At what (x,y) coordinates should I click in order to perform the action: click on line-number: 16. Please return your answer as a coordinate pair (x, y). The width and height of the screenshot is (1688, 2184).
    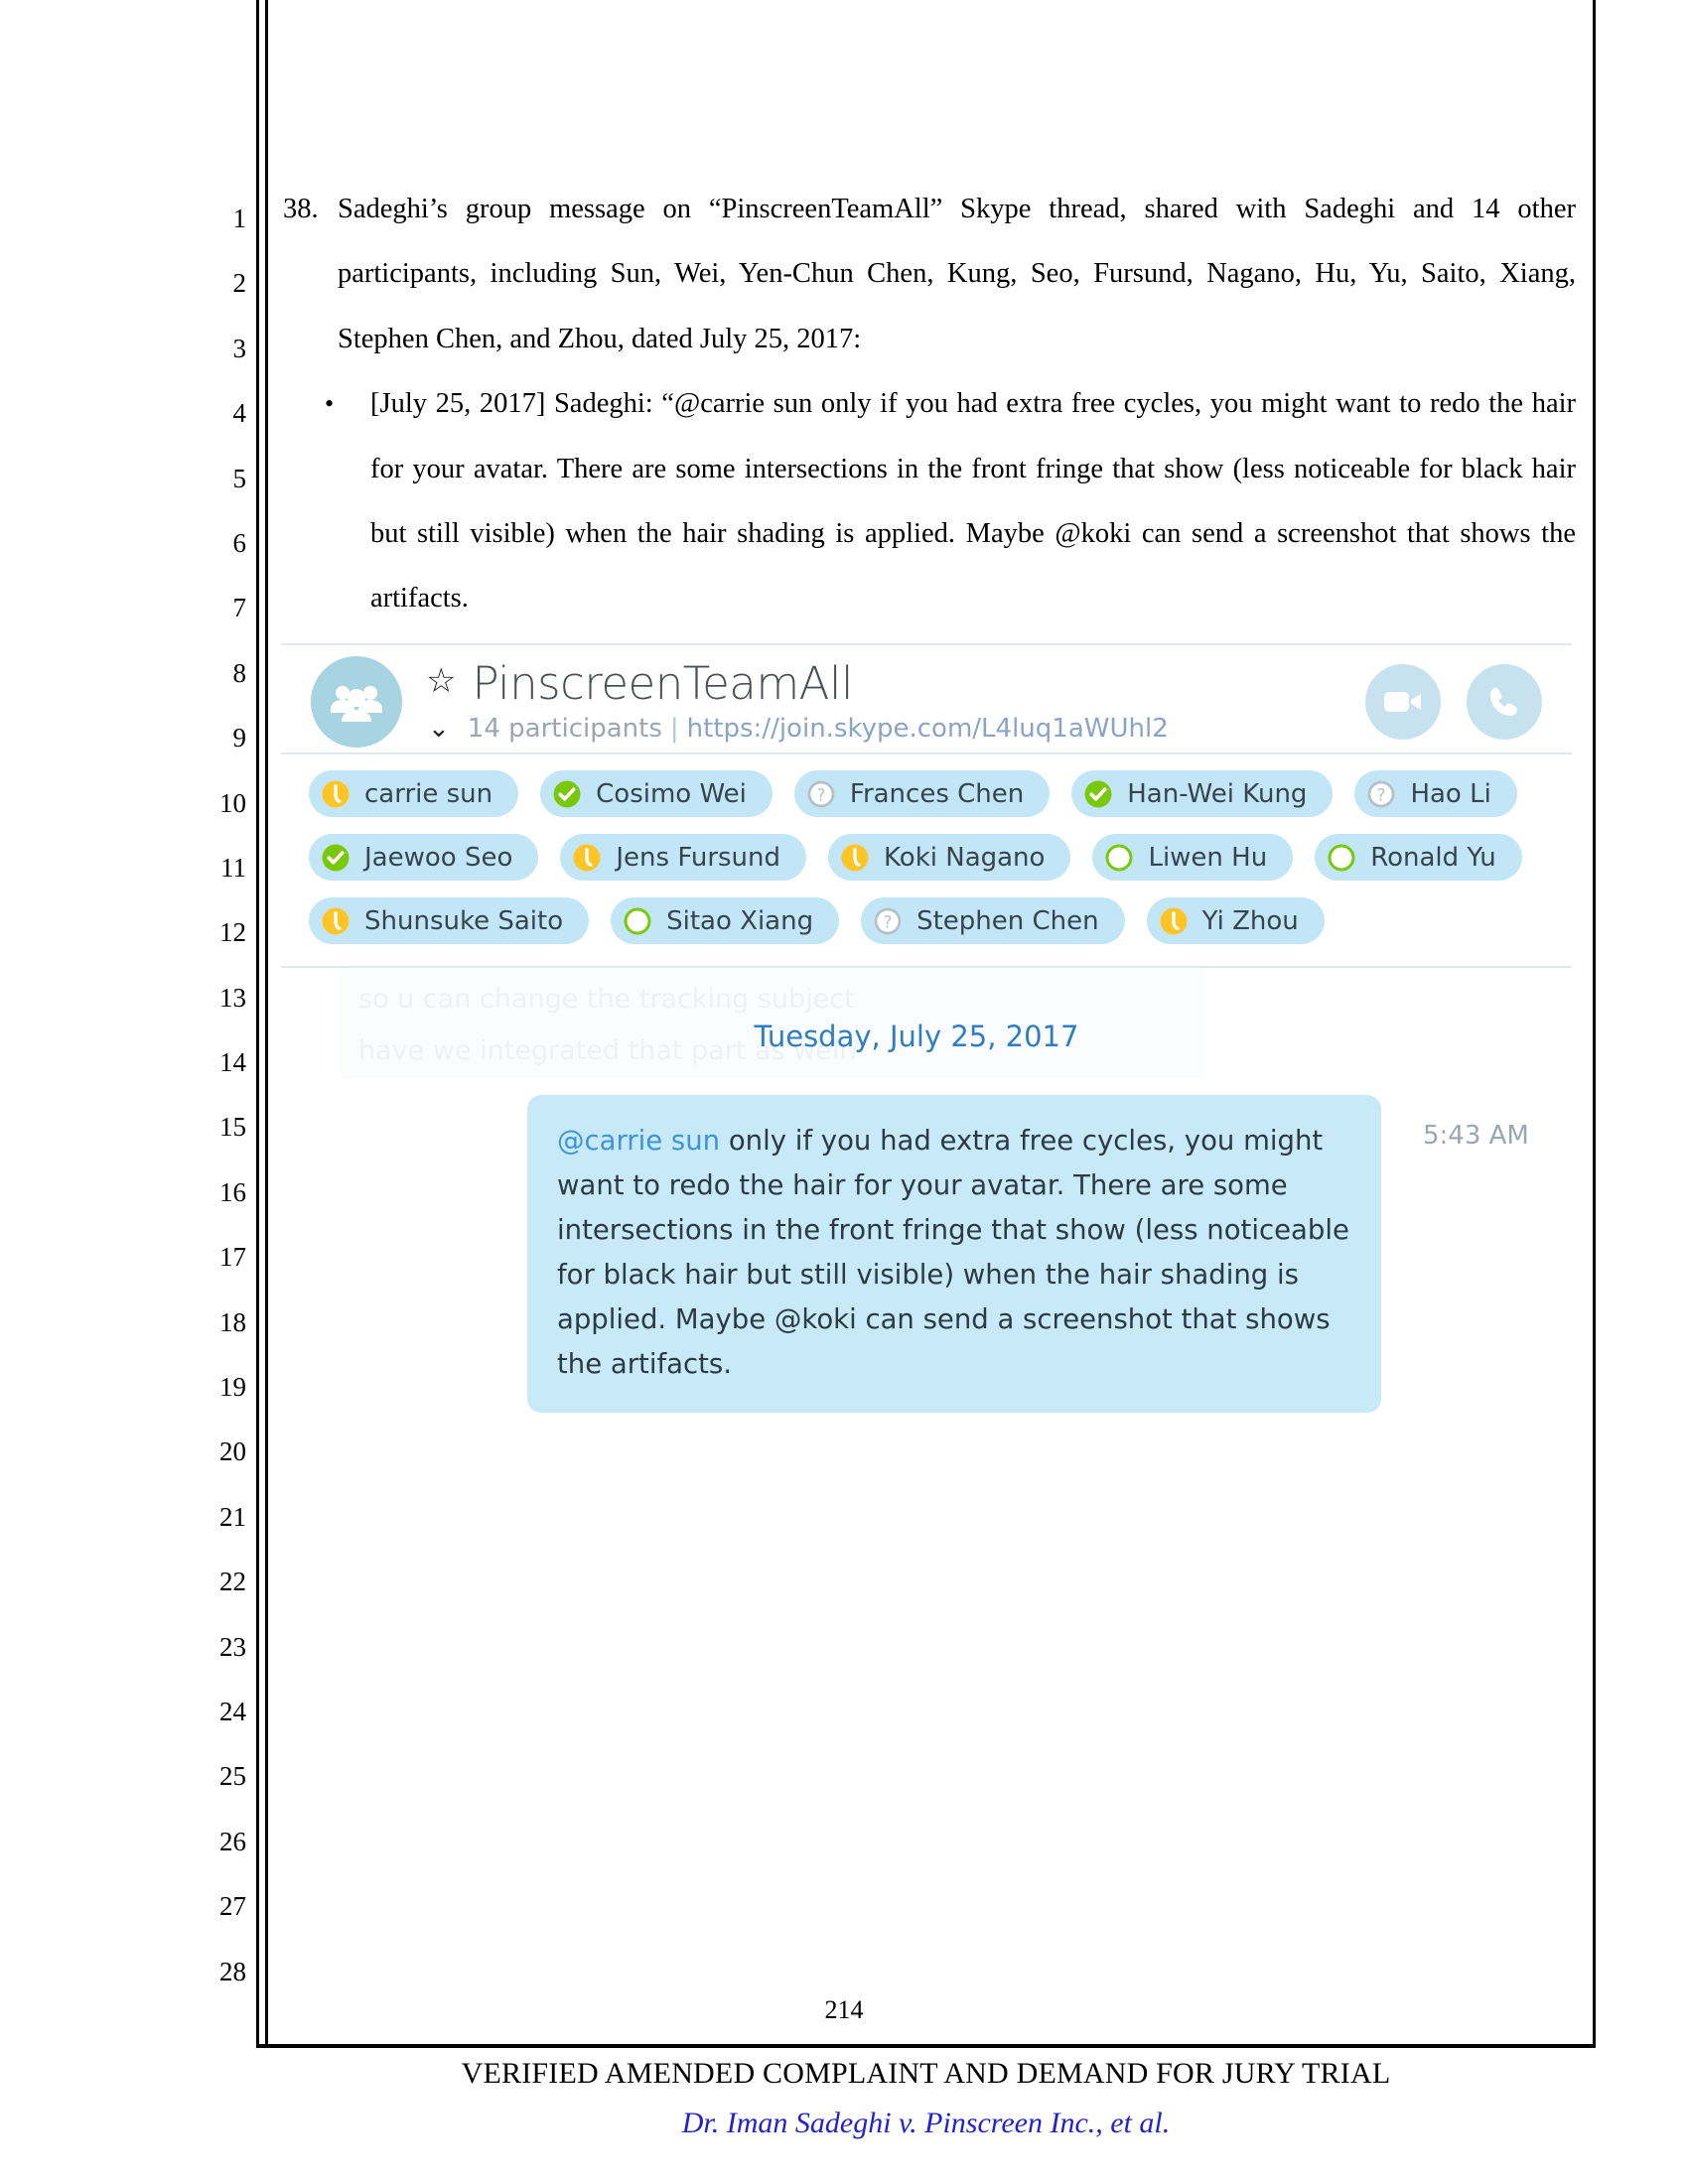
    Looking at the image, I should click on (232, 1191).